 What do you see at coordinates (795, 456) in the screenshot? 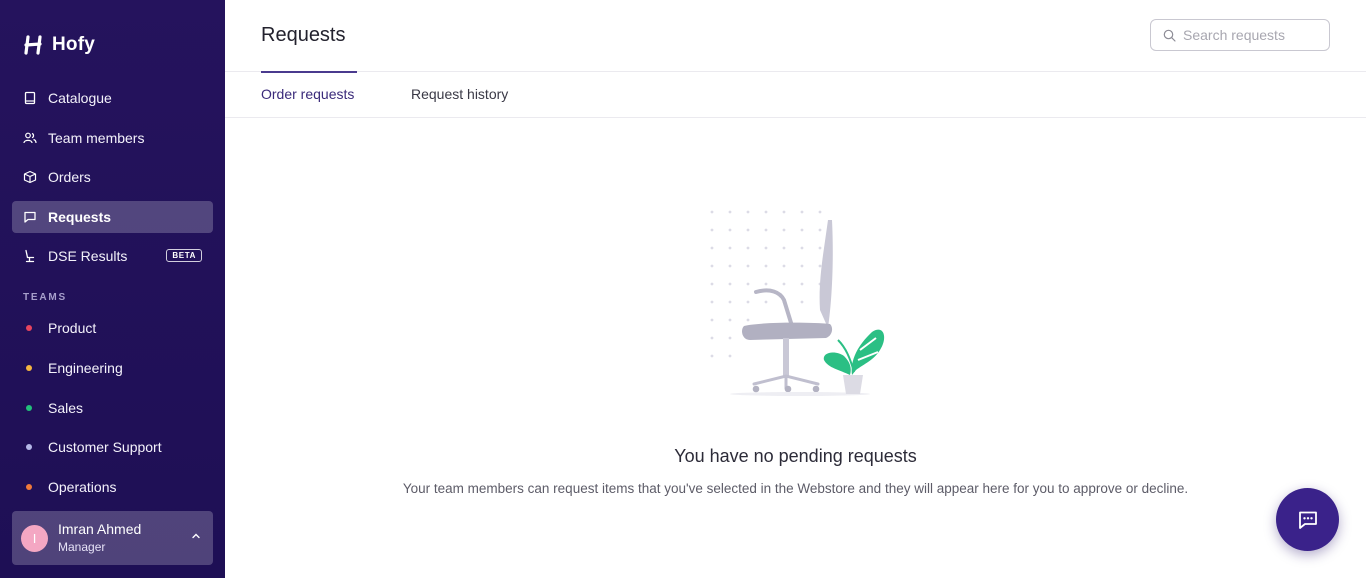
I see `empty-state-title: You have no pending requests` at bounding box center [795, 456].